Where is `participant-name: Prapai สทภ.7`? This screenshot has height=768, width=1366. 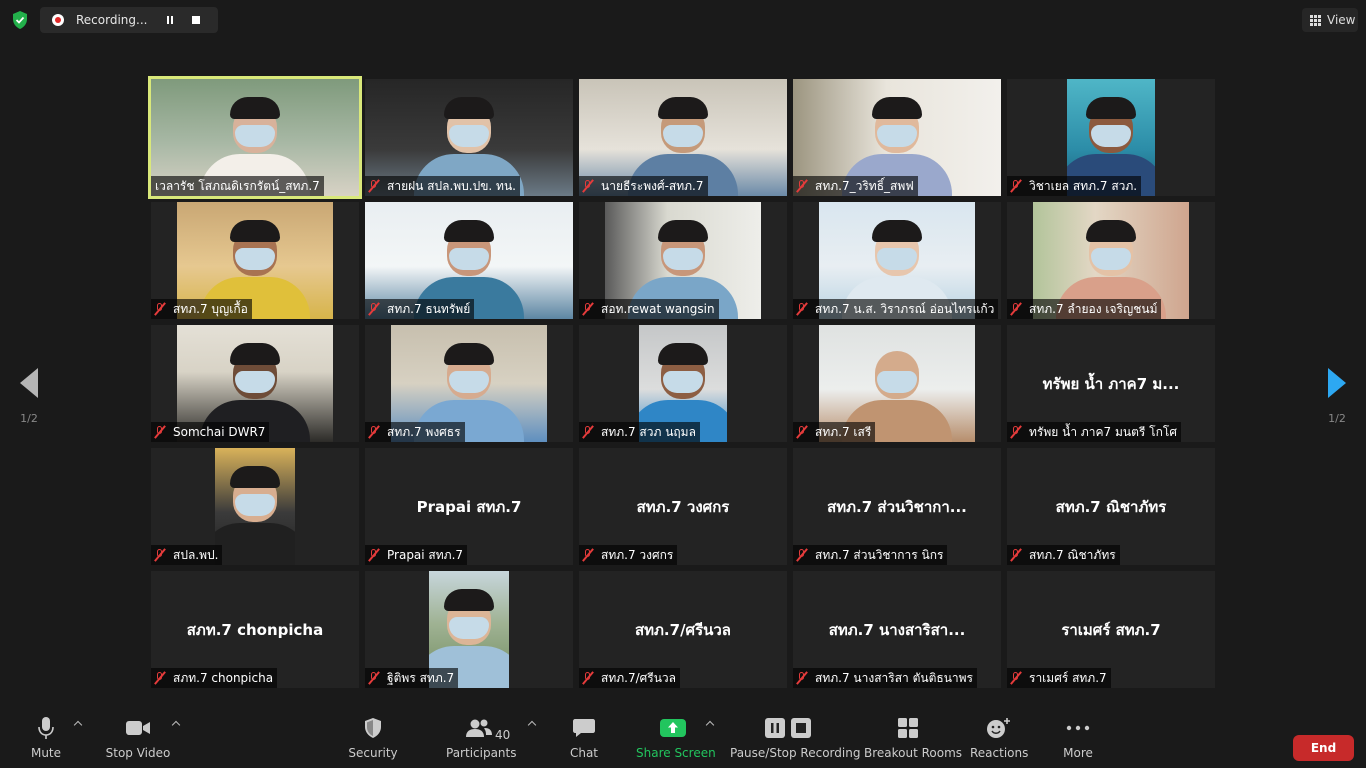 participant-name: Prapai สทภ.7 is located at coordinates (425, 554).